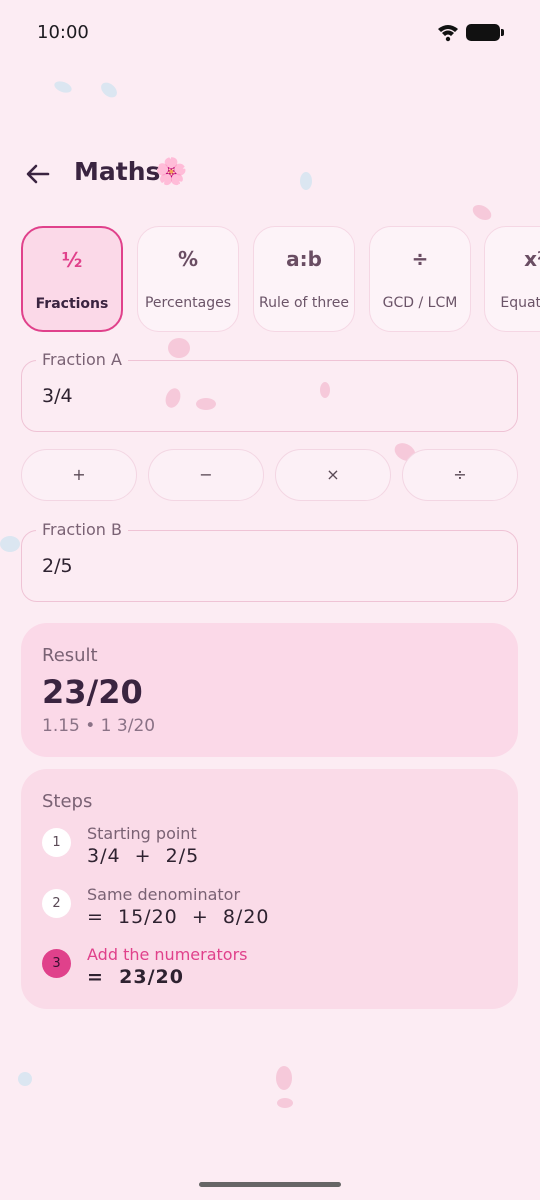  I want to click on fraction-a-field: Fraction A 3/4, so click(269, 391).